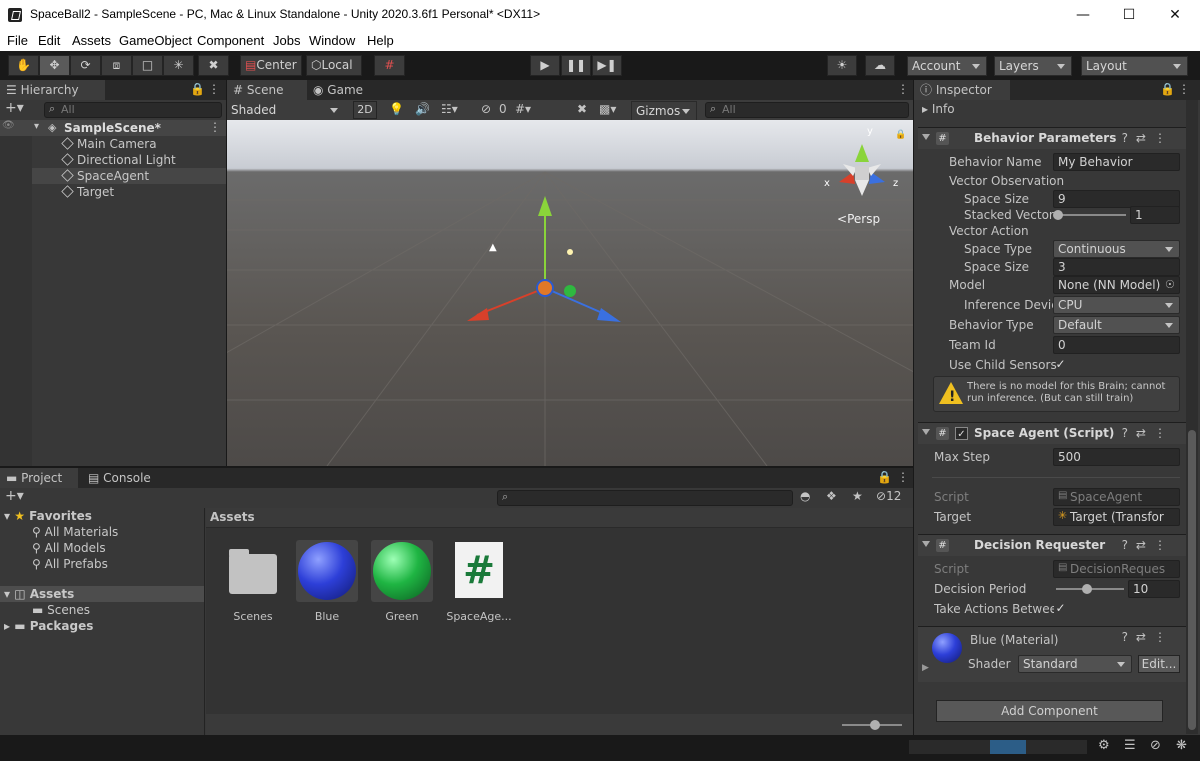 Image resolution: width=1200 pixels, height=761 pixels. I want to click on layout-dropdown: Layout, so click(1134, 66).